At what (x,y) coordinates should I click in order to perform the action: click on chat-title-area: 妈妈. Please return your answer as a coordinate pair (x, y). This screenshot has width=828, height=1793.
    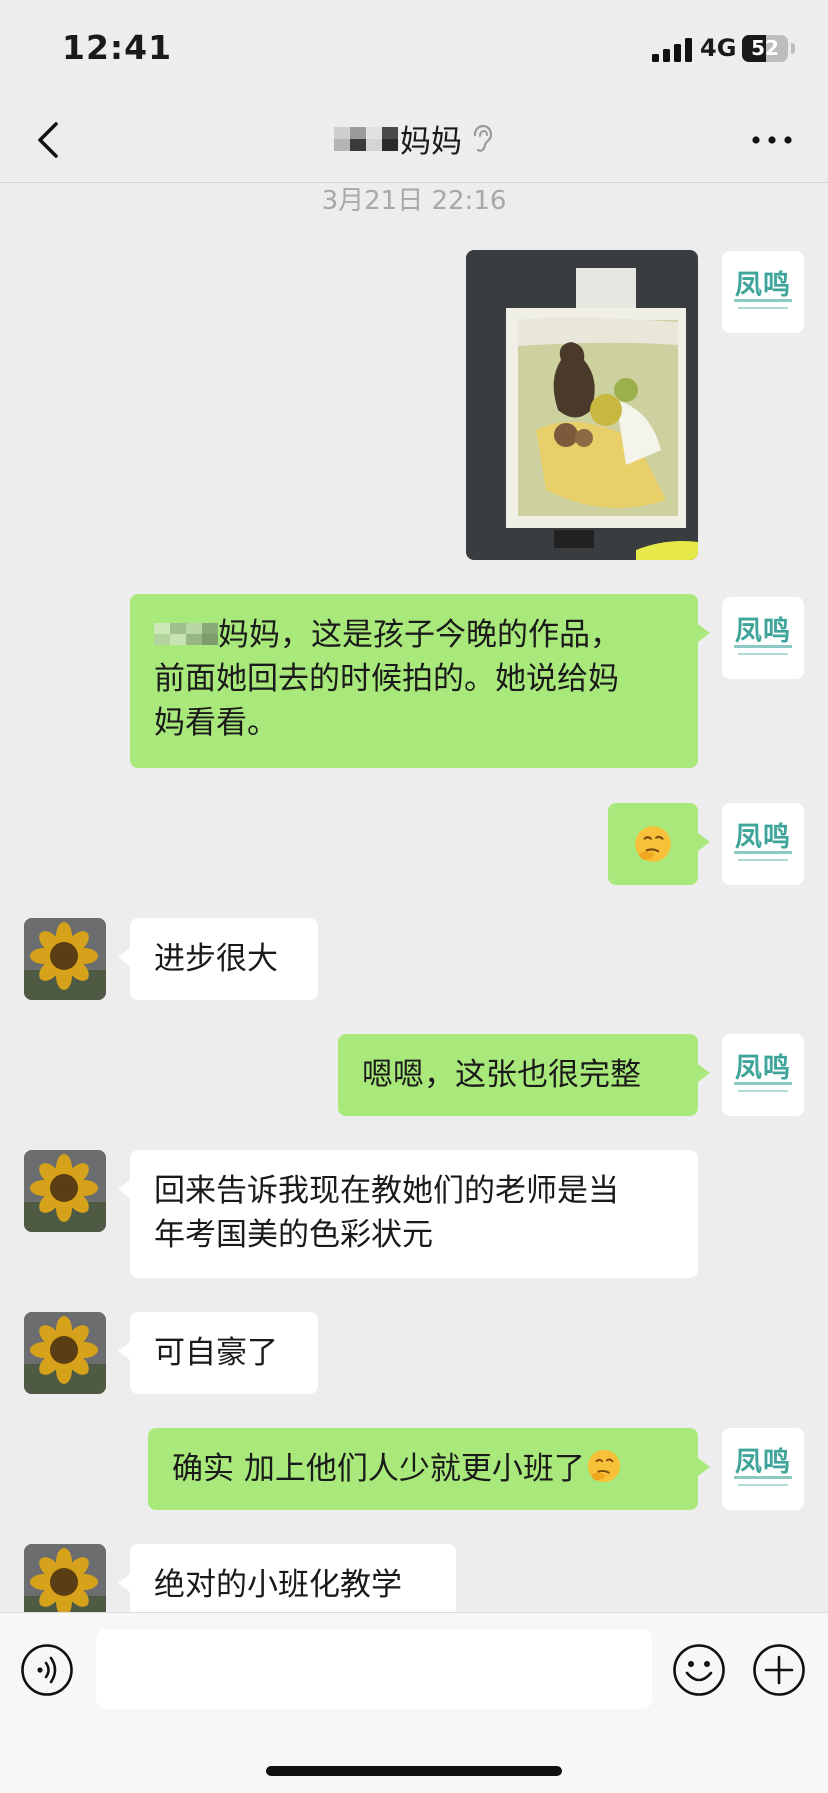
    Looking at the image, I should click on (414, 138).